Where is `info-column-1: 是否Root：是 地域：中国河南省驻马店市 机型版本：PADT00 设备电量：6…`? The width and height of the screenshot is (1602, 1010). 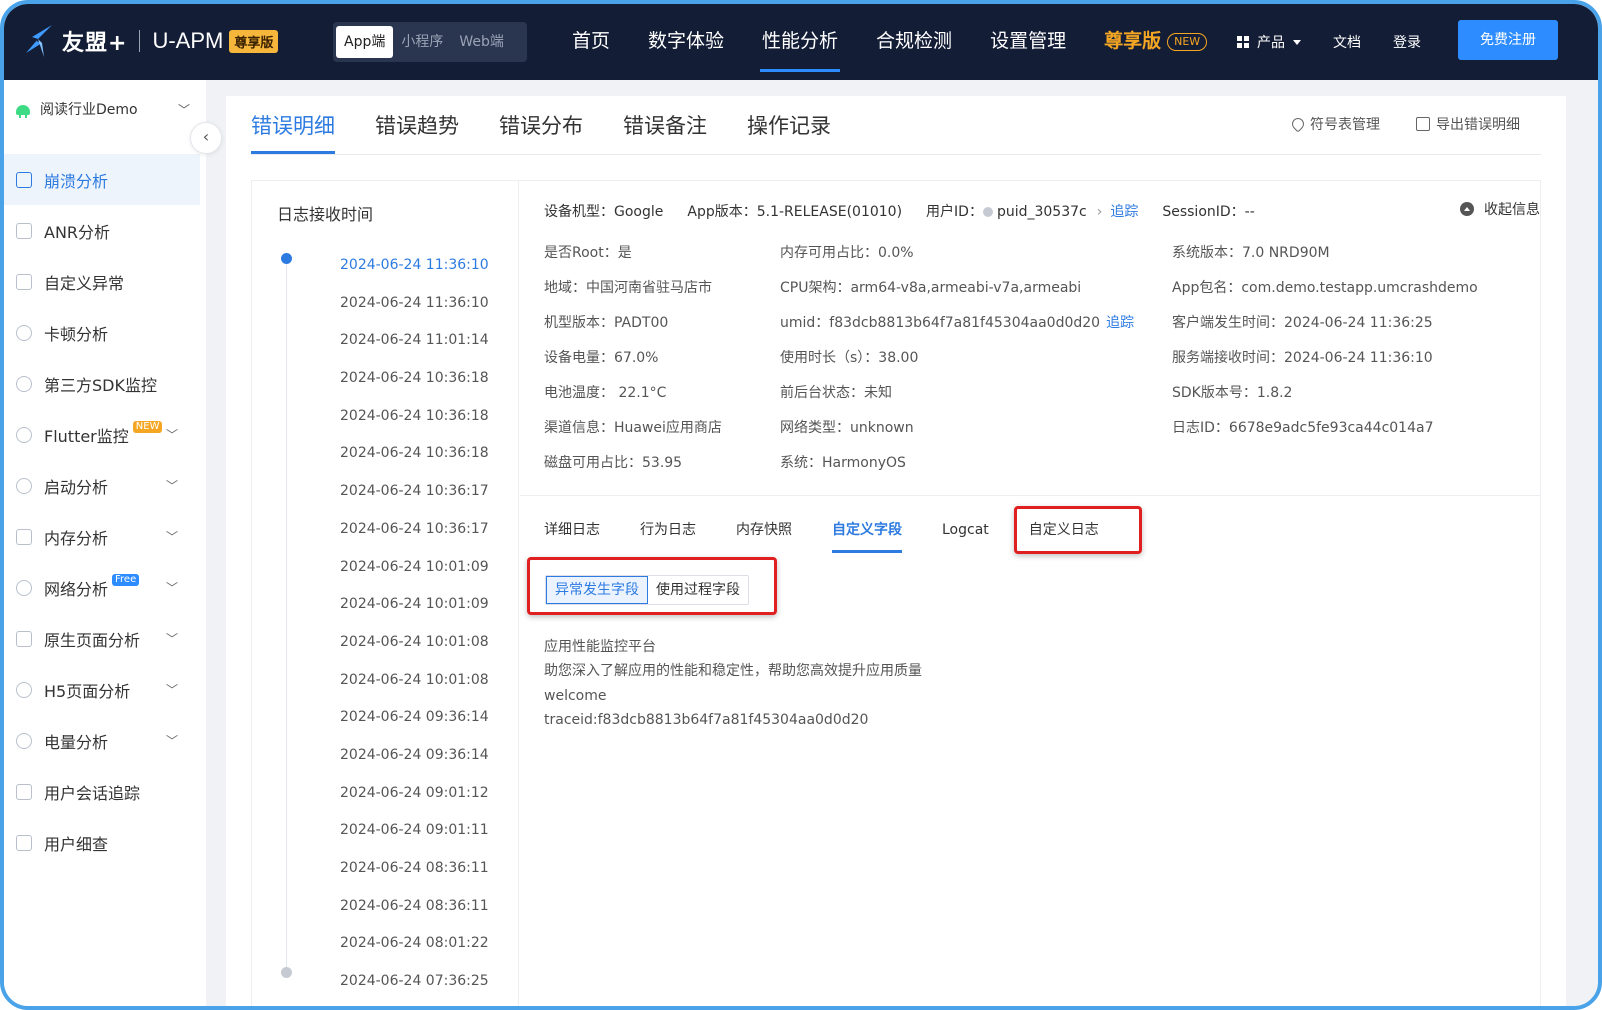
info-column-1: 是否Root：是 地域：中国河南省驻马店市 机型版本：PADT00 设备电量：6… is located at coordinates (633, 363).